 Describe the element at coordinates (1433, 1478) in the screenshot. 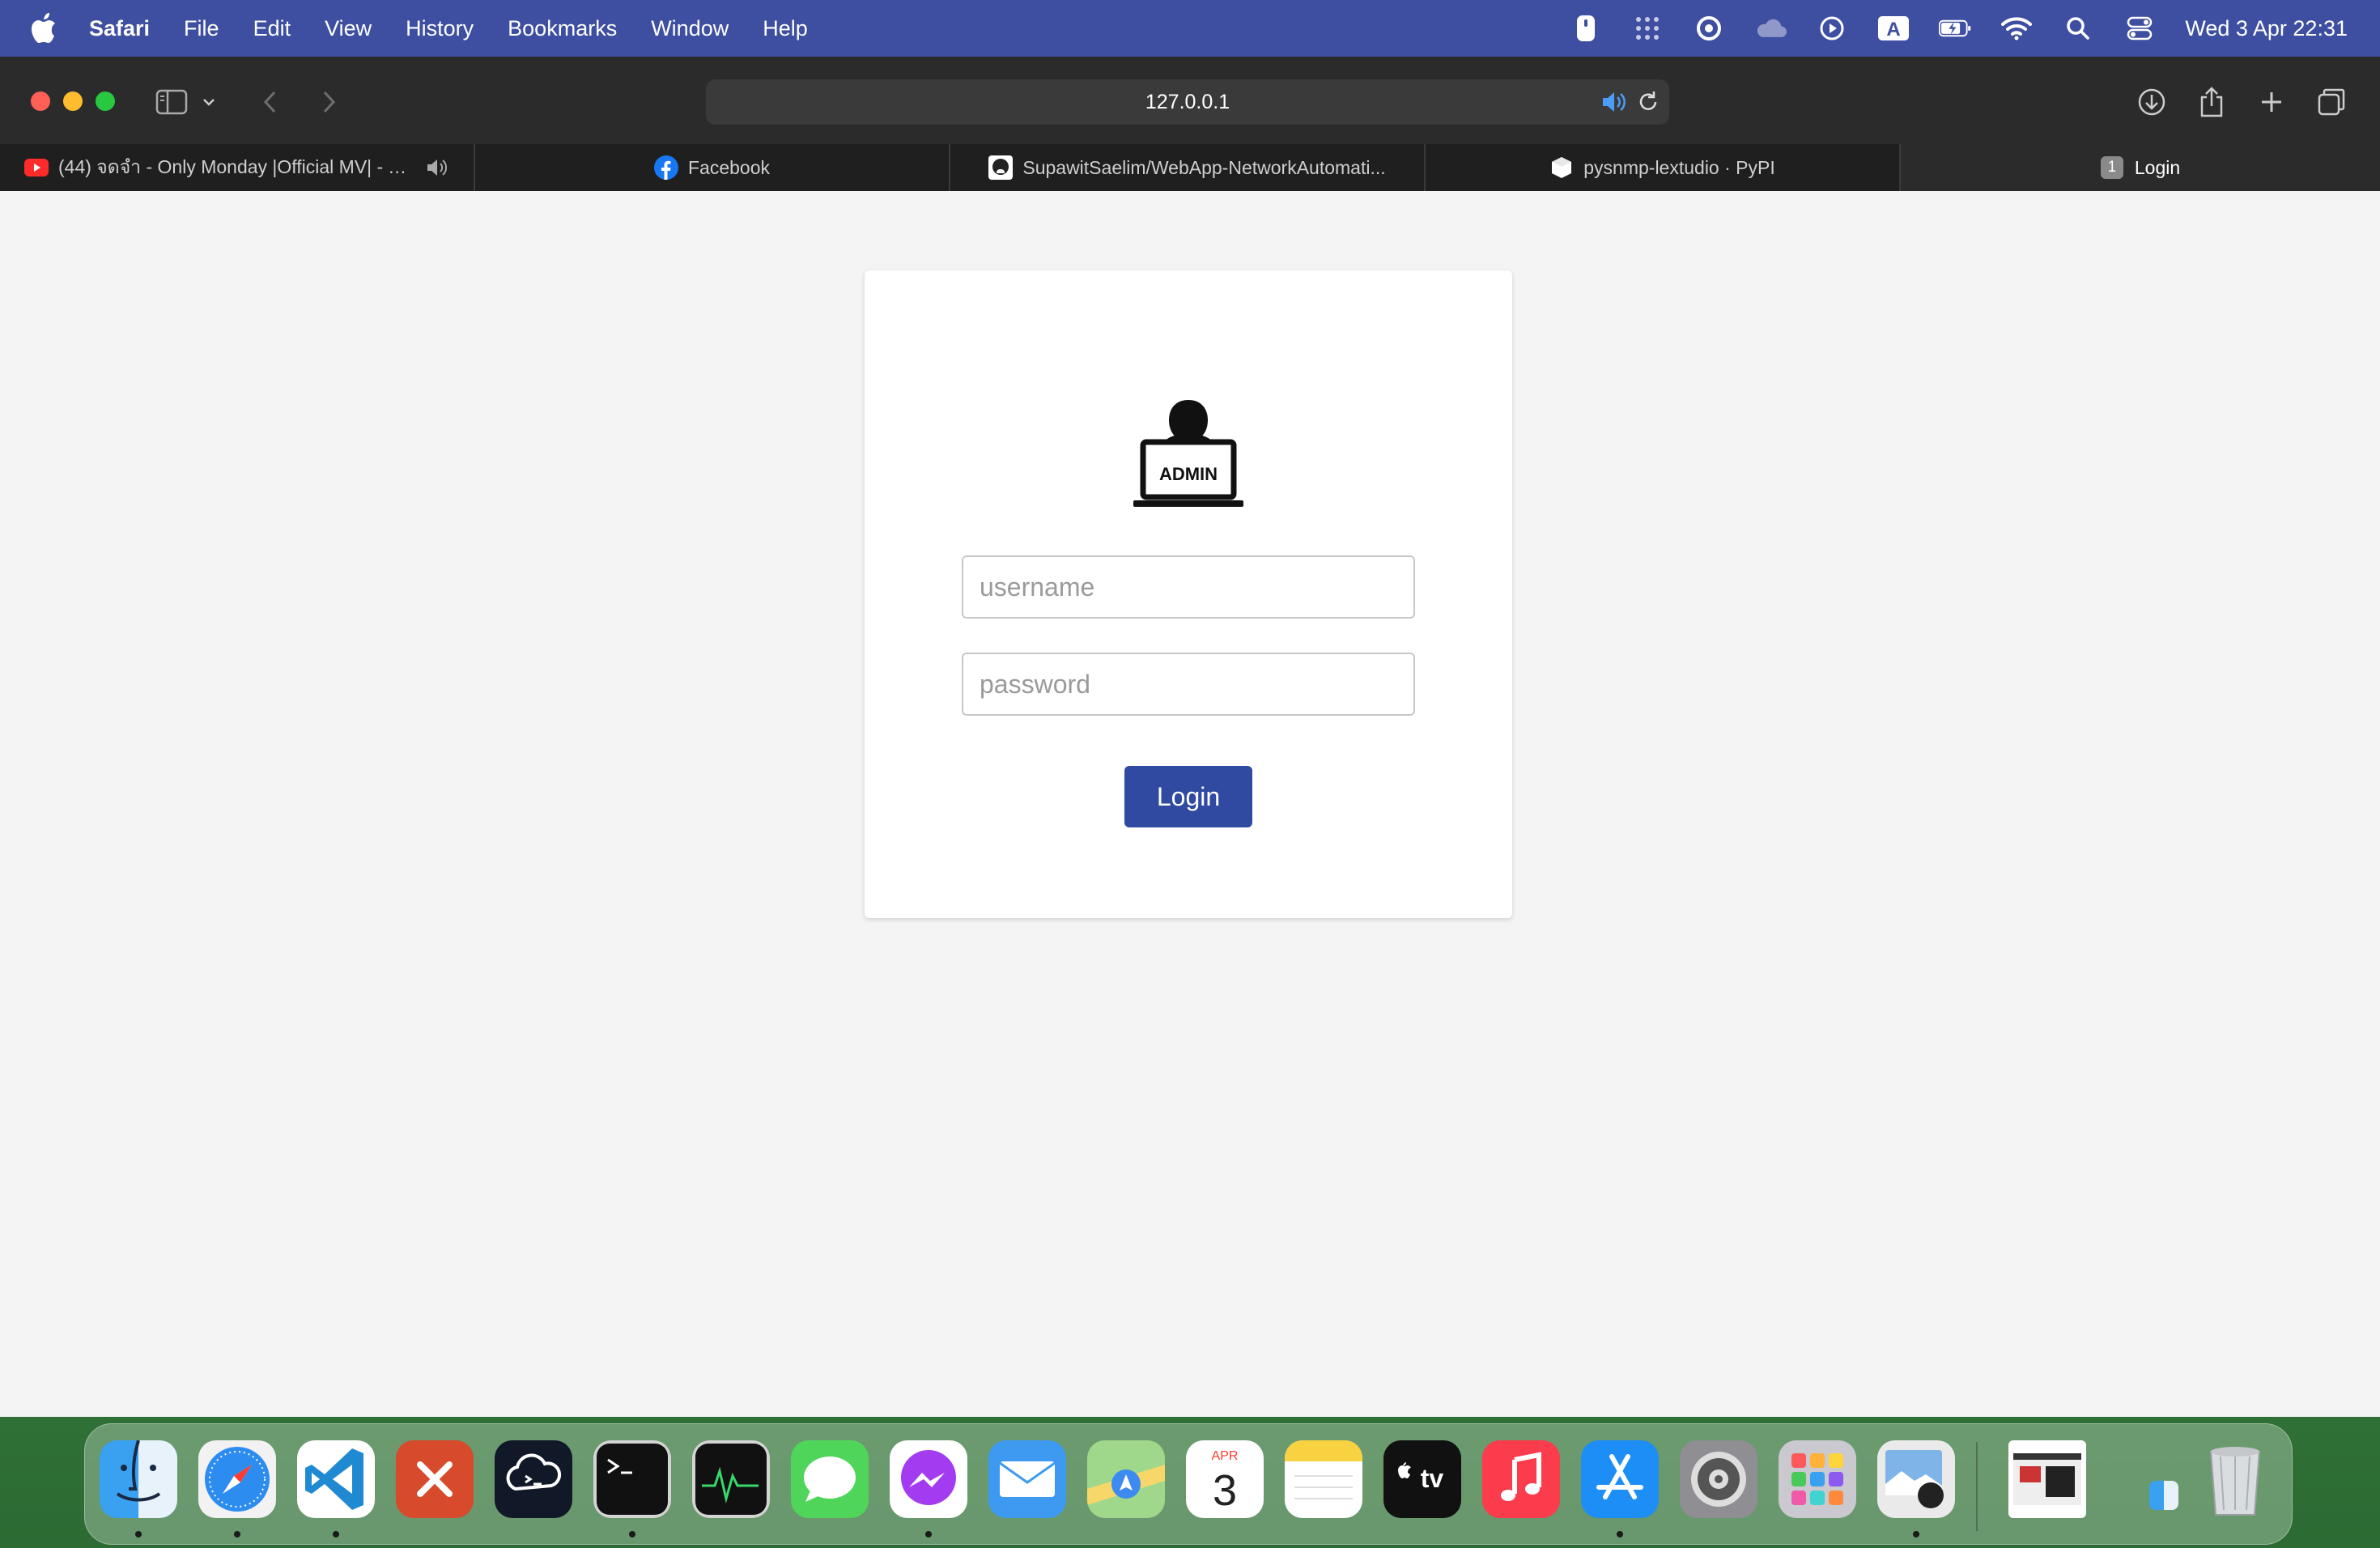

I see `tv-label: tv` at that location.